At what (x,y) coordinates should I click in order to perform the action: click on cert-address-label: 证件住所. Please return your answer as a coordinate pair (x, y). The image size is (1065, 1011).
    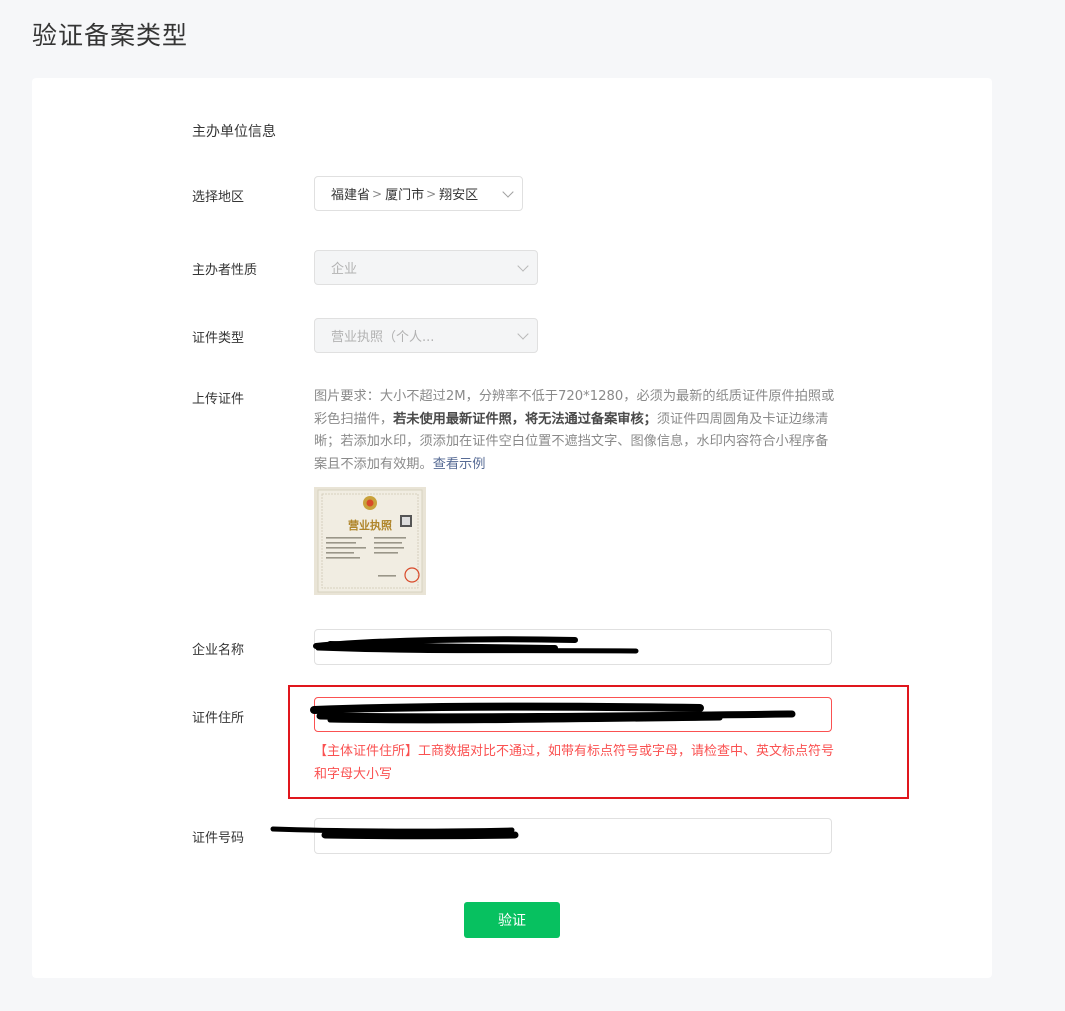
    Looking at the image, I should click on (218, 718).